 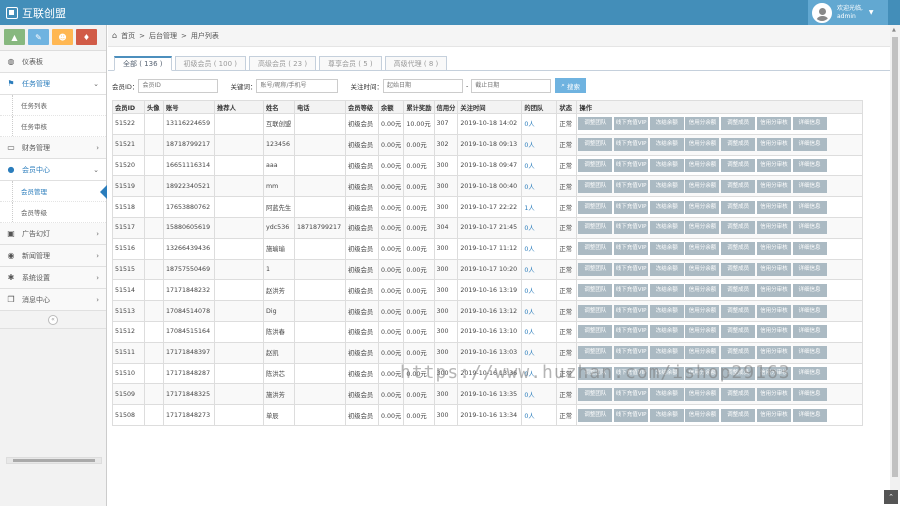 I want to click on scroll-up-icon: ▲, so click(x=894, y=30).